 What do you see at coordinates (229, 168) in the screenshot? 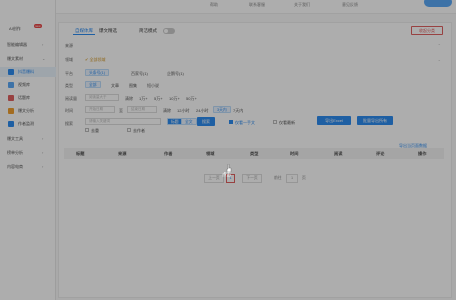
I see `cursor-hand-icon` at bounding box center [229, 168].